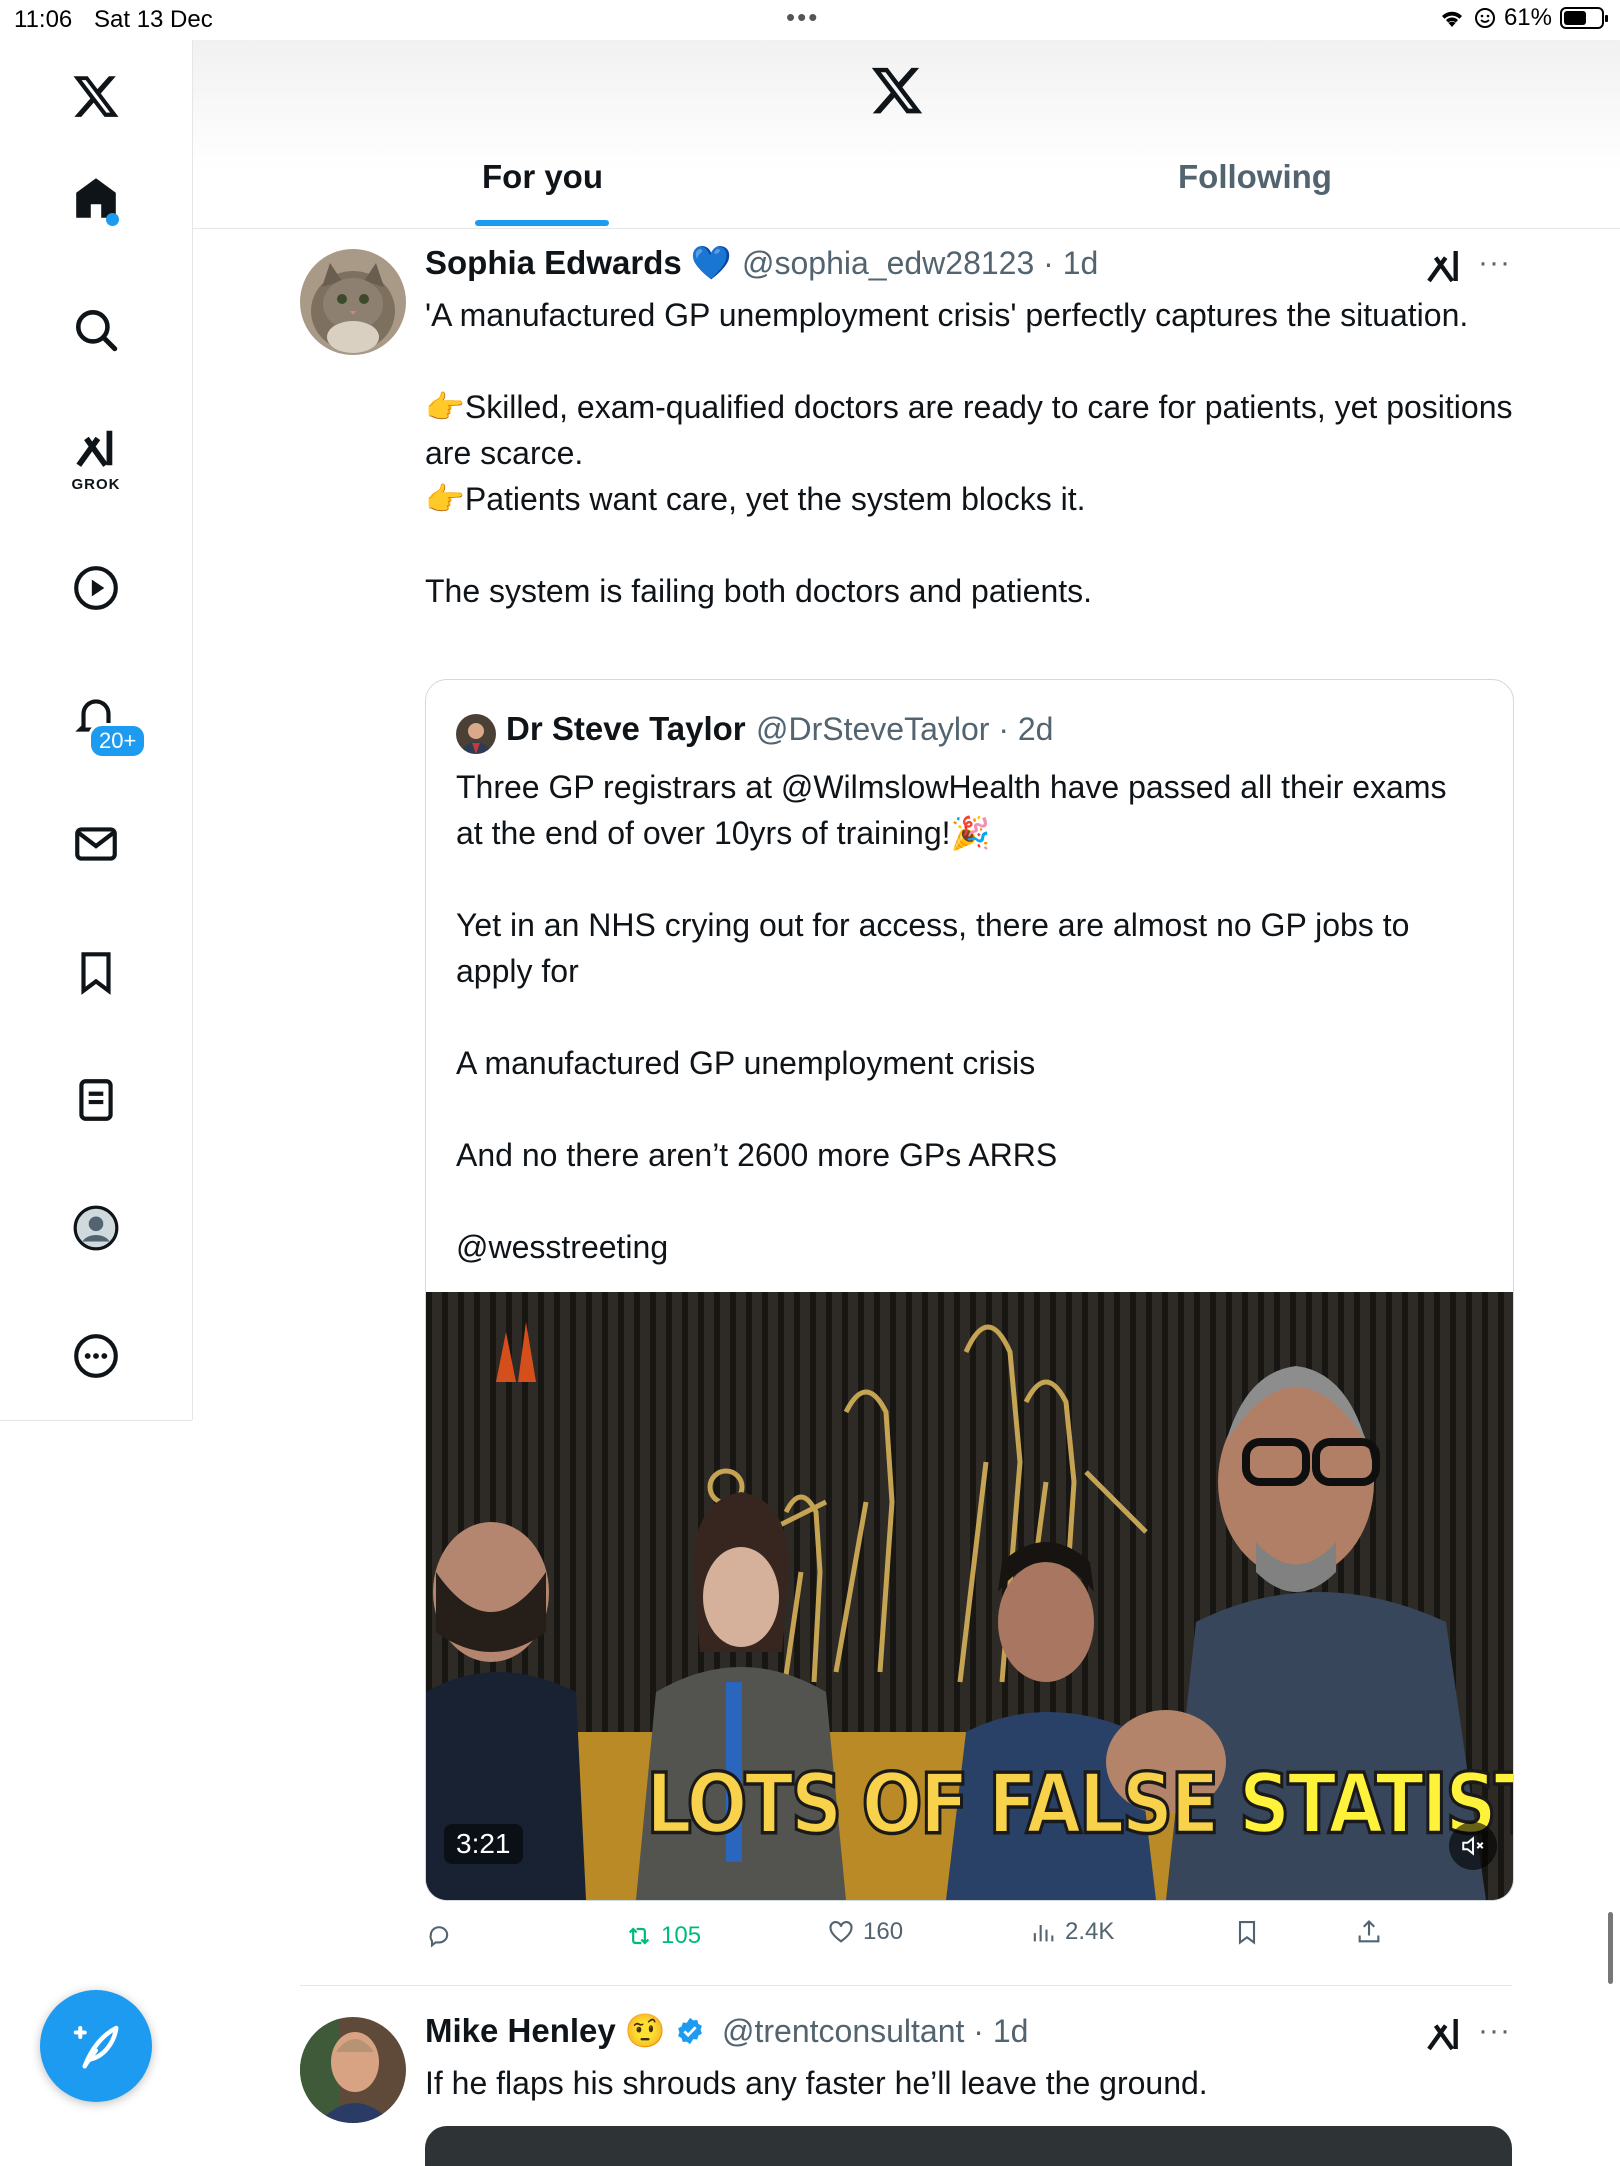 This screenshot has height=2166, width=1620. I want to click on raised-eyebrow-emoji: 🤨, so click(645, 2030).